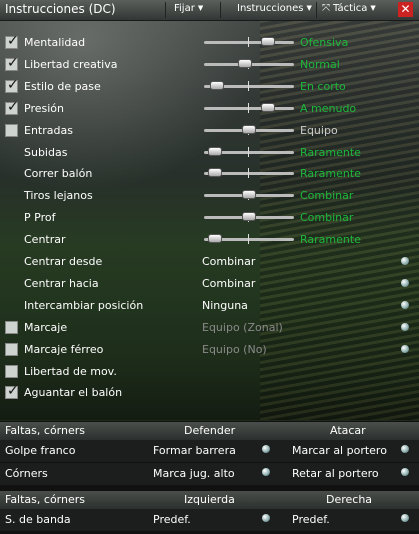 This screenshot has width=419, height=534. I want to click on instruction-label: Centrar hacia, so click(61, 283).